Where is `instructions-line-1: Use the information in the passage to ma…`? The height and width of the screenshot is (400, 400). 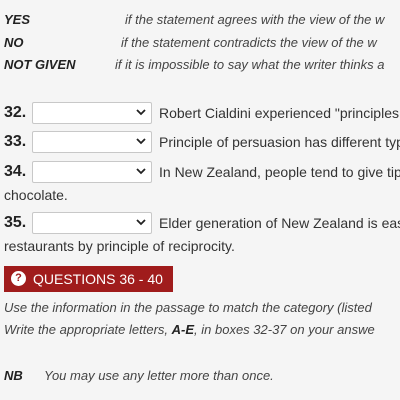
instructions-line-1: Use the information in the passage to ma… is located at coordinates (188, 307).